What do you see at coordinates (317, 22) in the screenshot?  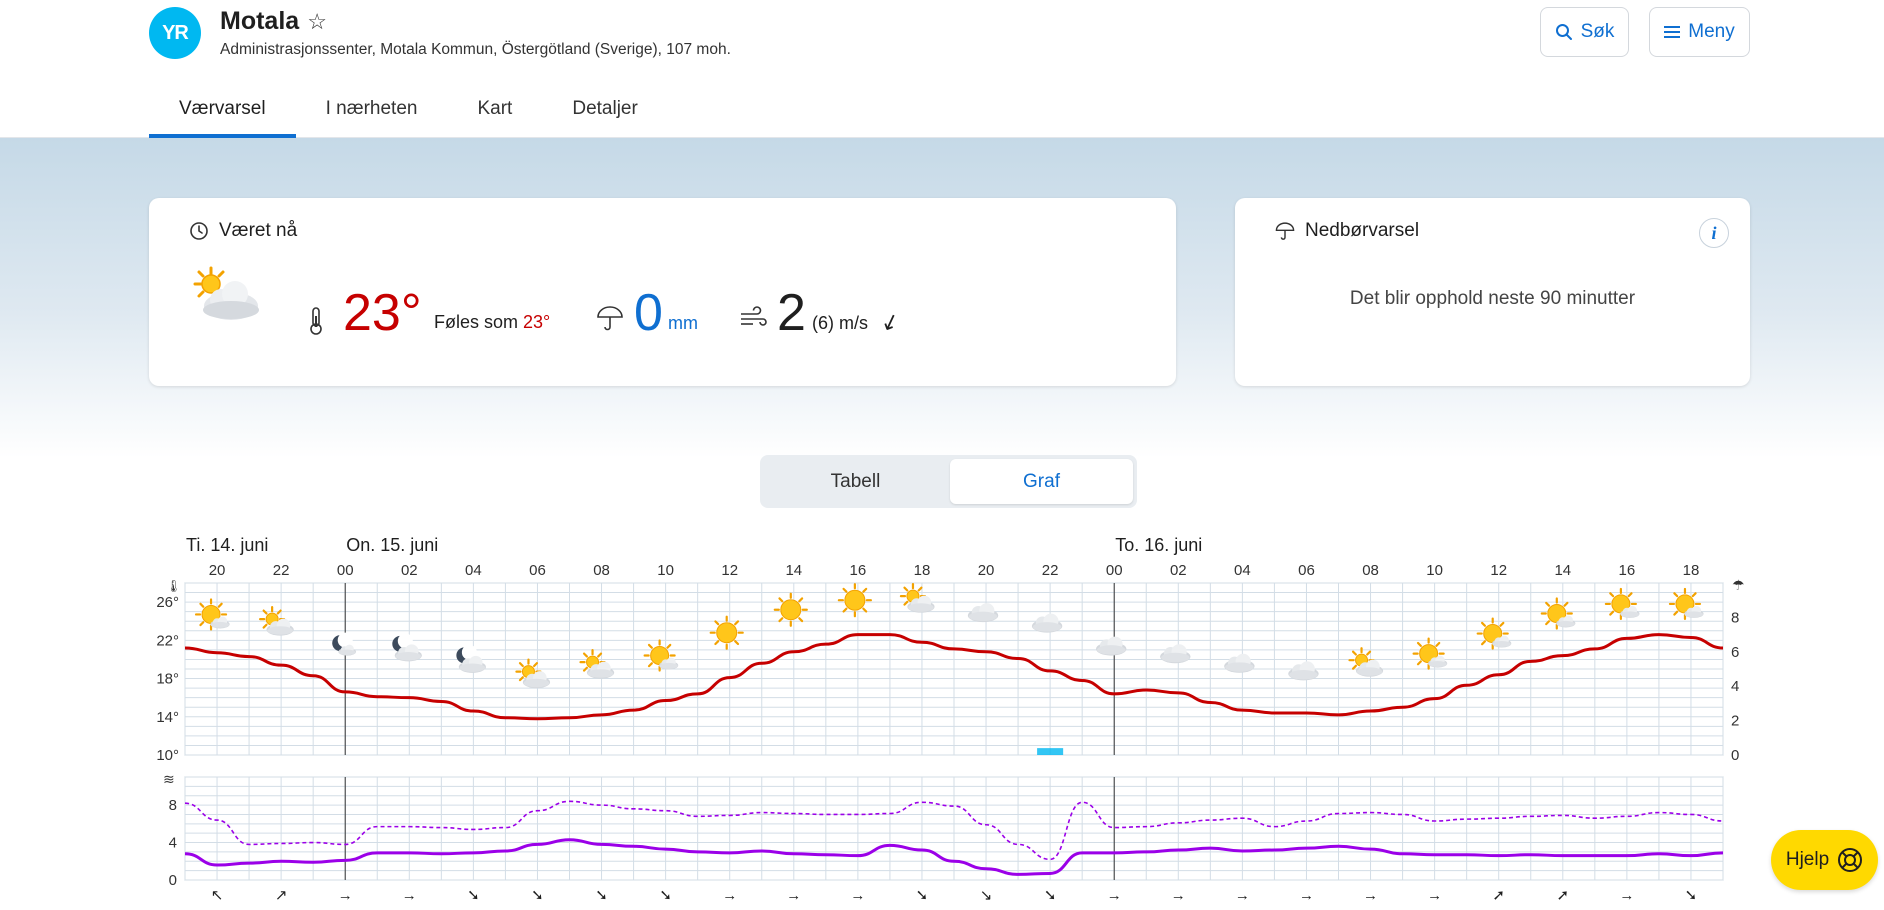 I see `star-icon: ☆` at bounding box center [317, 22].